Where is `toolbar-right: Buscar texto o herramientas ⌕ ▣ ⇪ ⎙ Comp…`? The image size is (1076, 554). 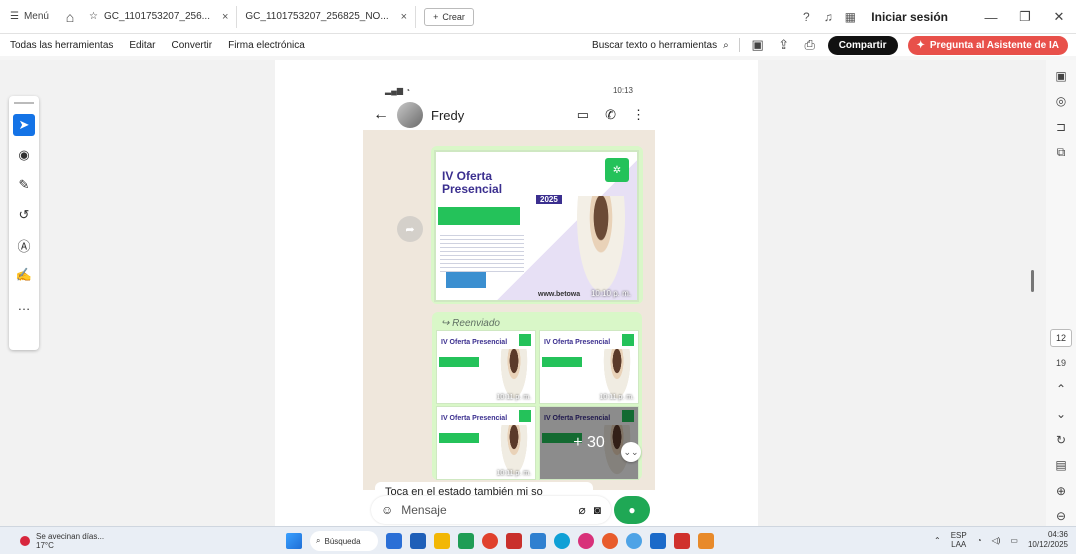
toolbar-right: Buscar texto o herramientas ⌕ ▣ ⇪ ⎙ Comp… is located at coordinates (830, 45).